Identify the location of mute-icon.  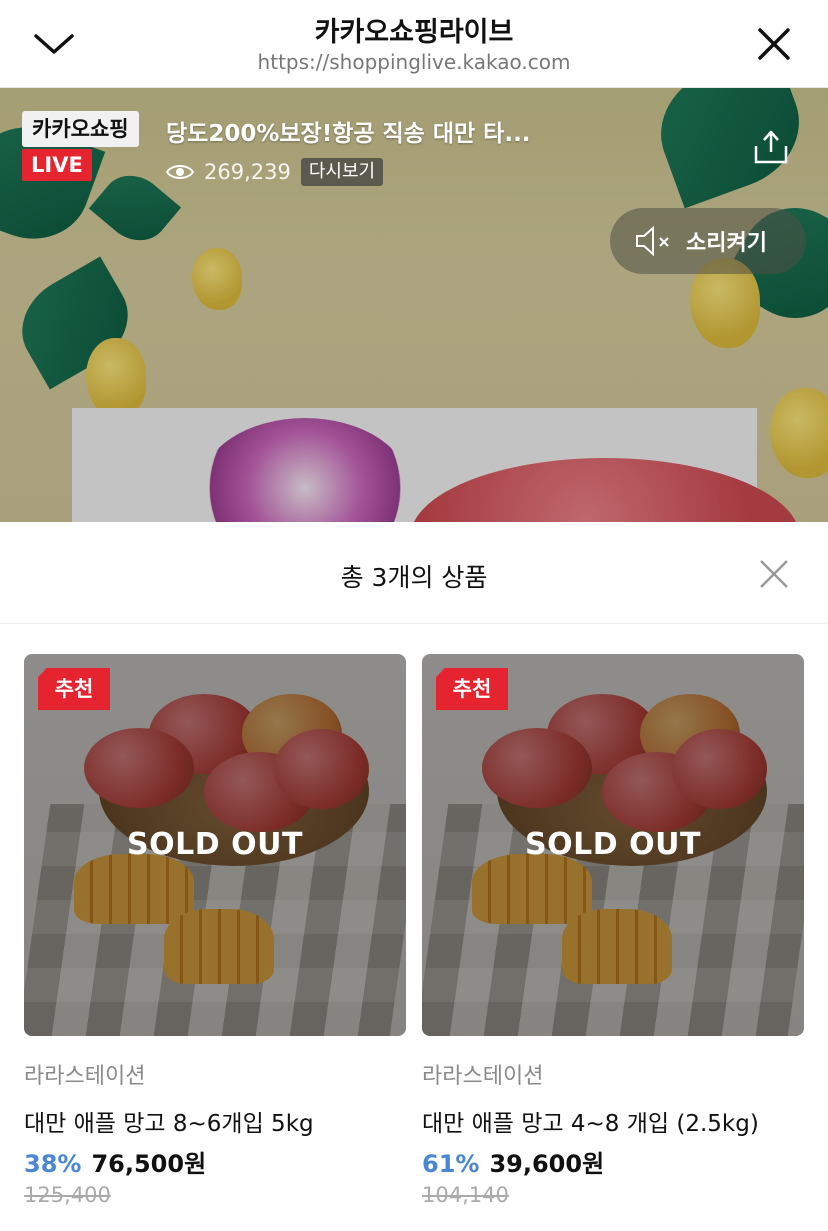
(652, 241).